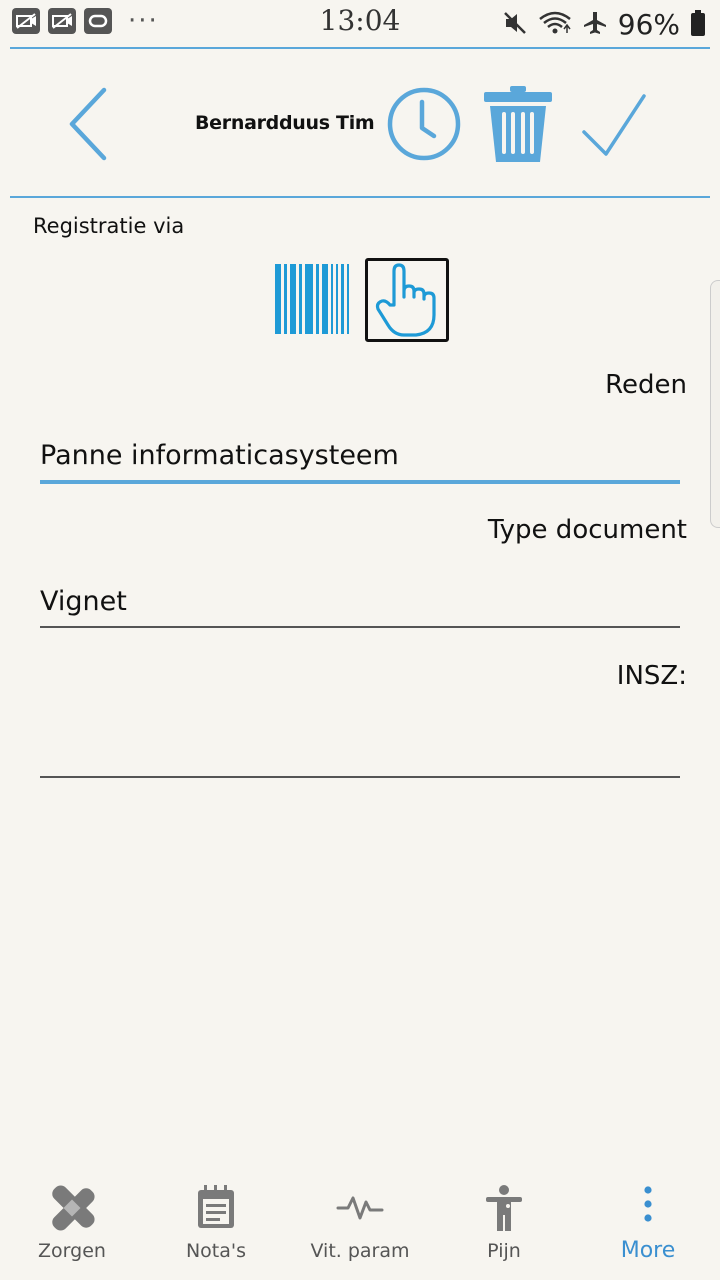  I want to click on manual-option-button, so click(407, 300).